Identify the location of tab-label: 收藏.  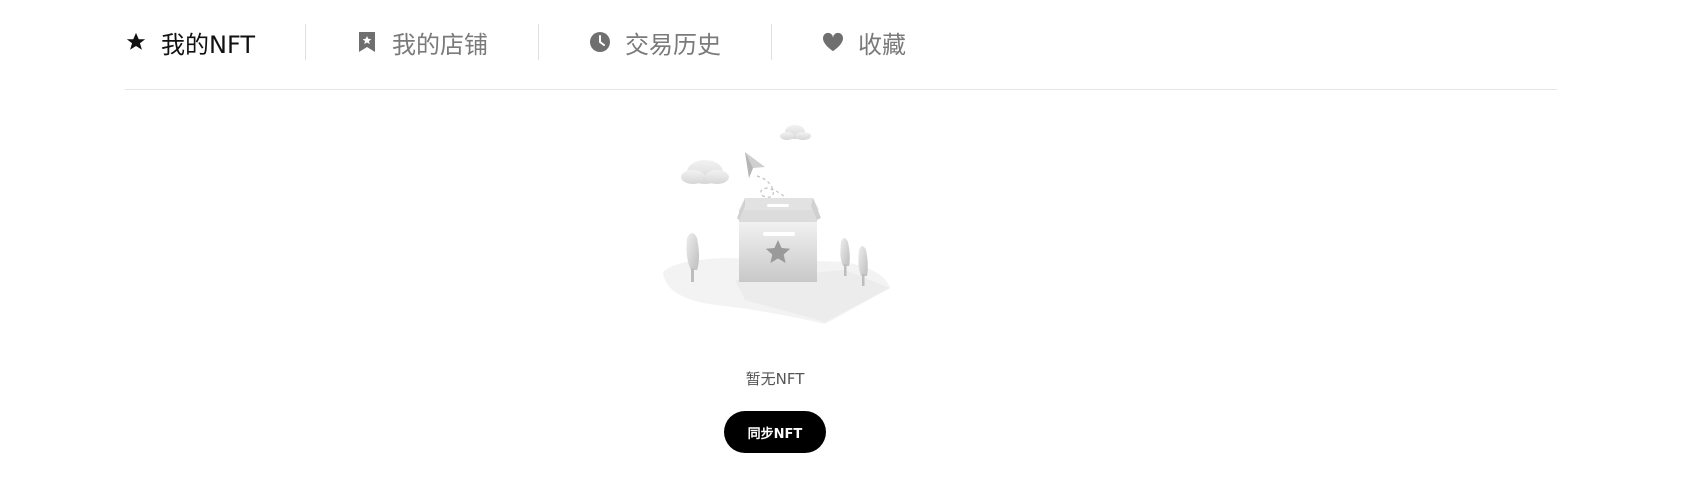
(882, 44).